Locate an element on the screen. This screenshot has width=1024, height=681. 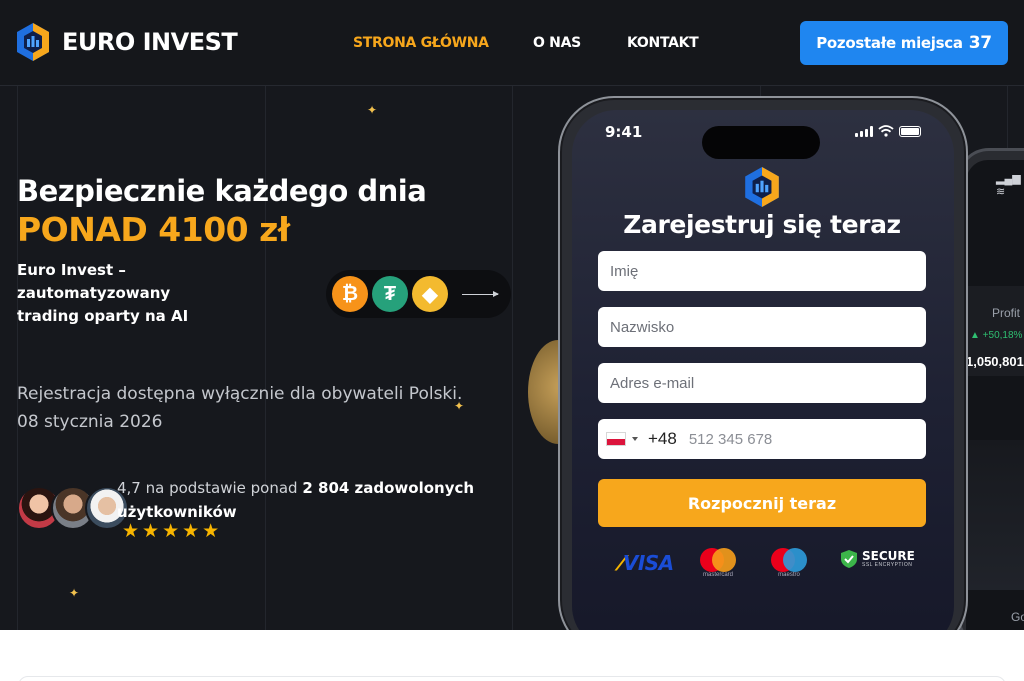
status-time: 9:41 is located at coordinates (624, 132).